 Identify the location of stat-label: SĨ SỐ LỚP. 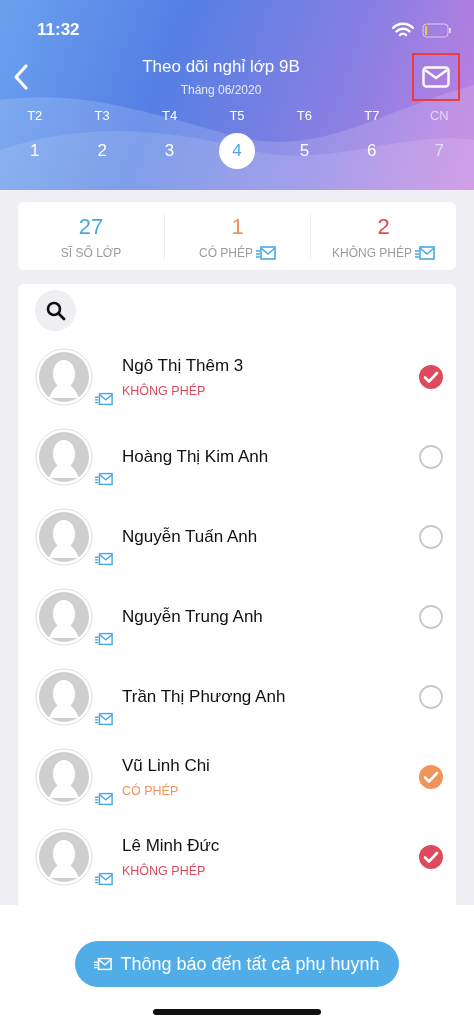
(91, 253).